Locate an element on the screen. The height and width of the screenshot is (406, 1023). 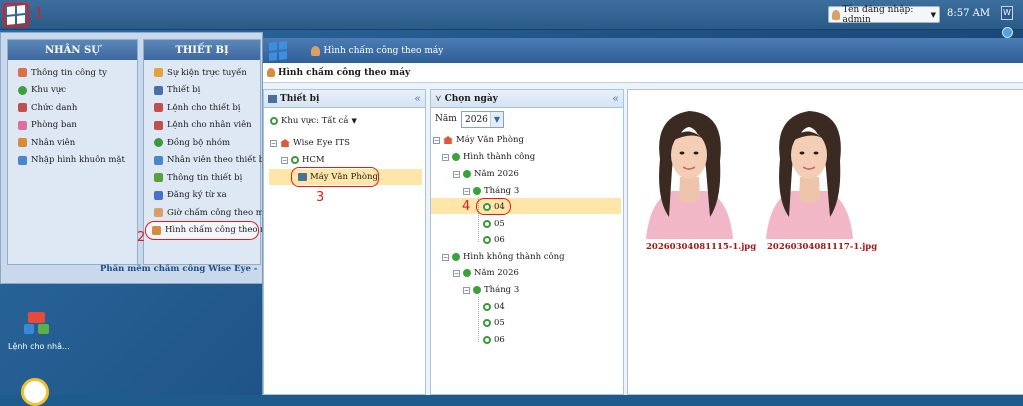
area-filter: Khu vực: Tất cả ▼ is located at coordinates (313, 121).